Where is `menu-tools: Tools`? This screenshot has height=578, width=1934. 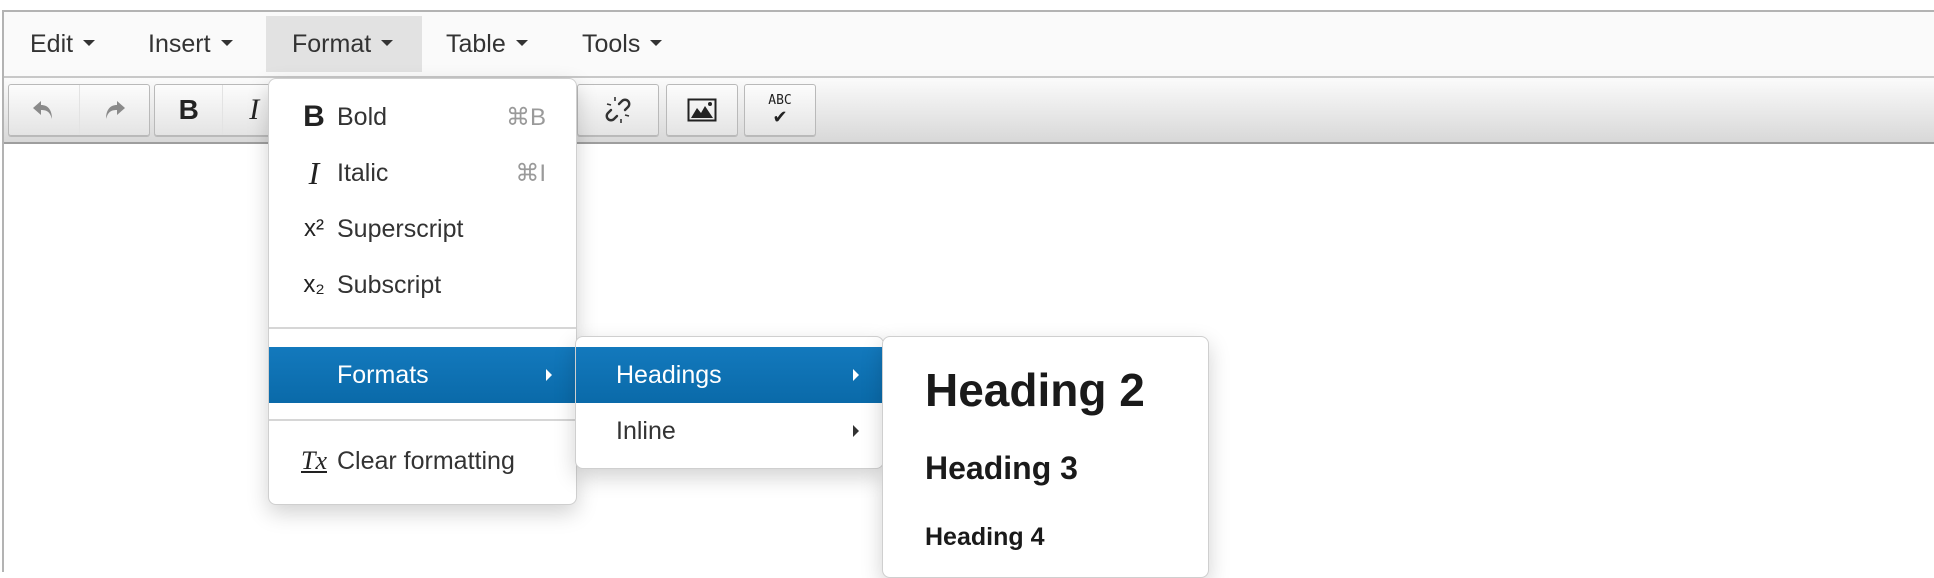
menu-tools: Tools is located at coordinates (622, 44).